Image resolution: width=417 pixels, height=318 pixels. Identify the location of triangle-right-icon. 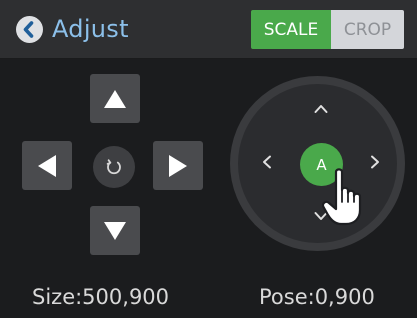
(178, 165).